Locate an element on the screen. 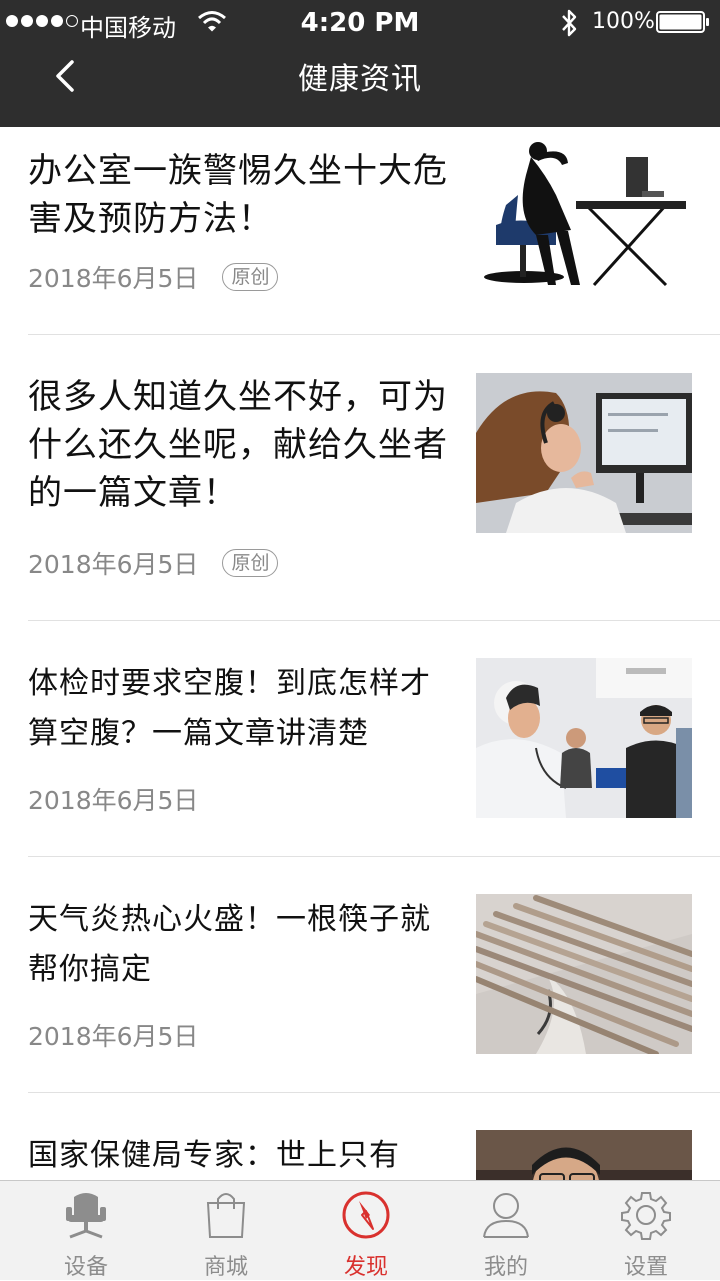  tab-device: 设备 is located at coordinates (86, 1231).